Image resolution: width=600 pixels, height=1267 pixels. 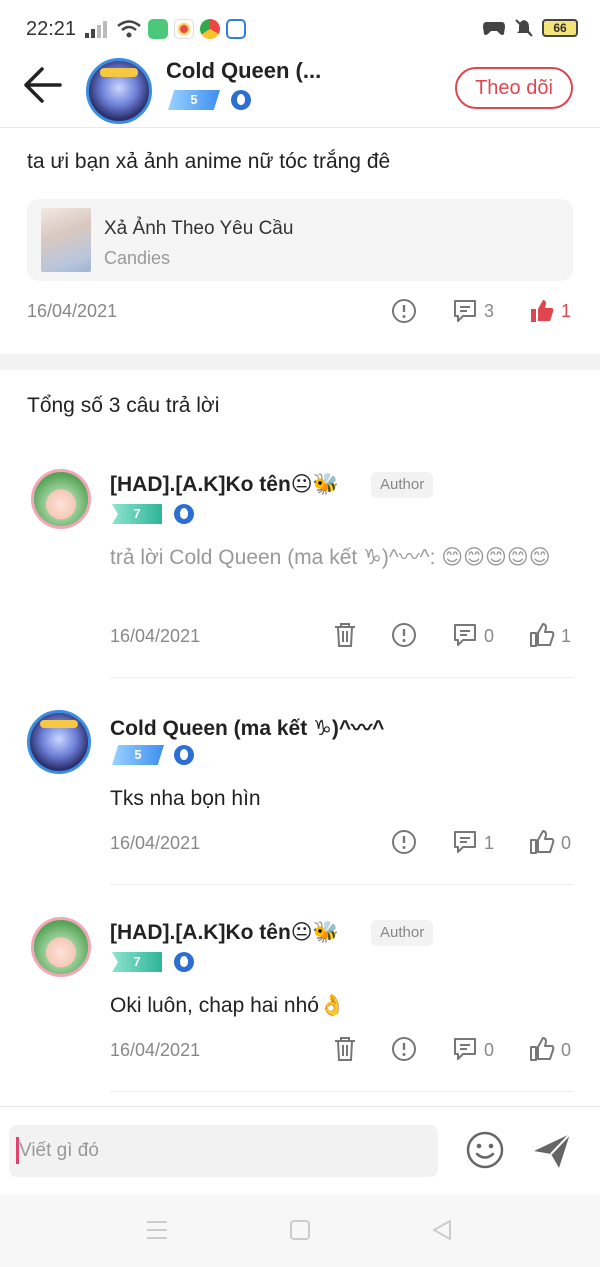 I want to click on linked-post-card: Xả Ảnh Theo Yêu Cầu Candies, so click(x=300, y=240).